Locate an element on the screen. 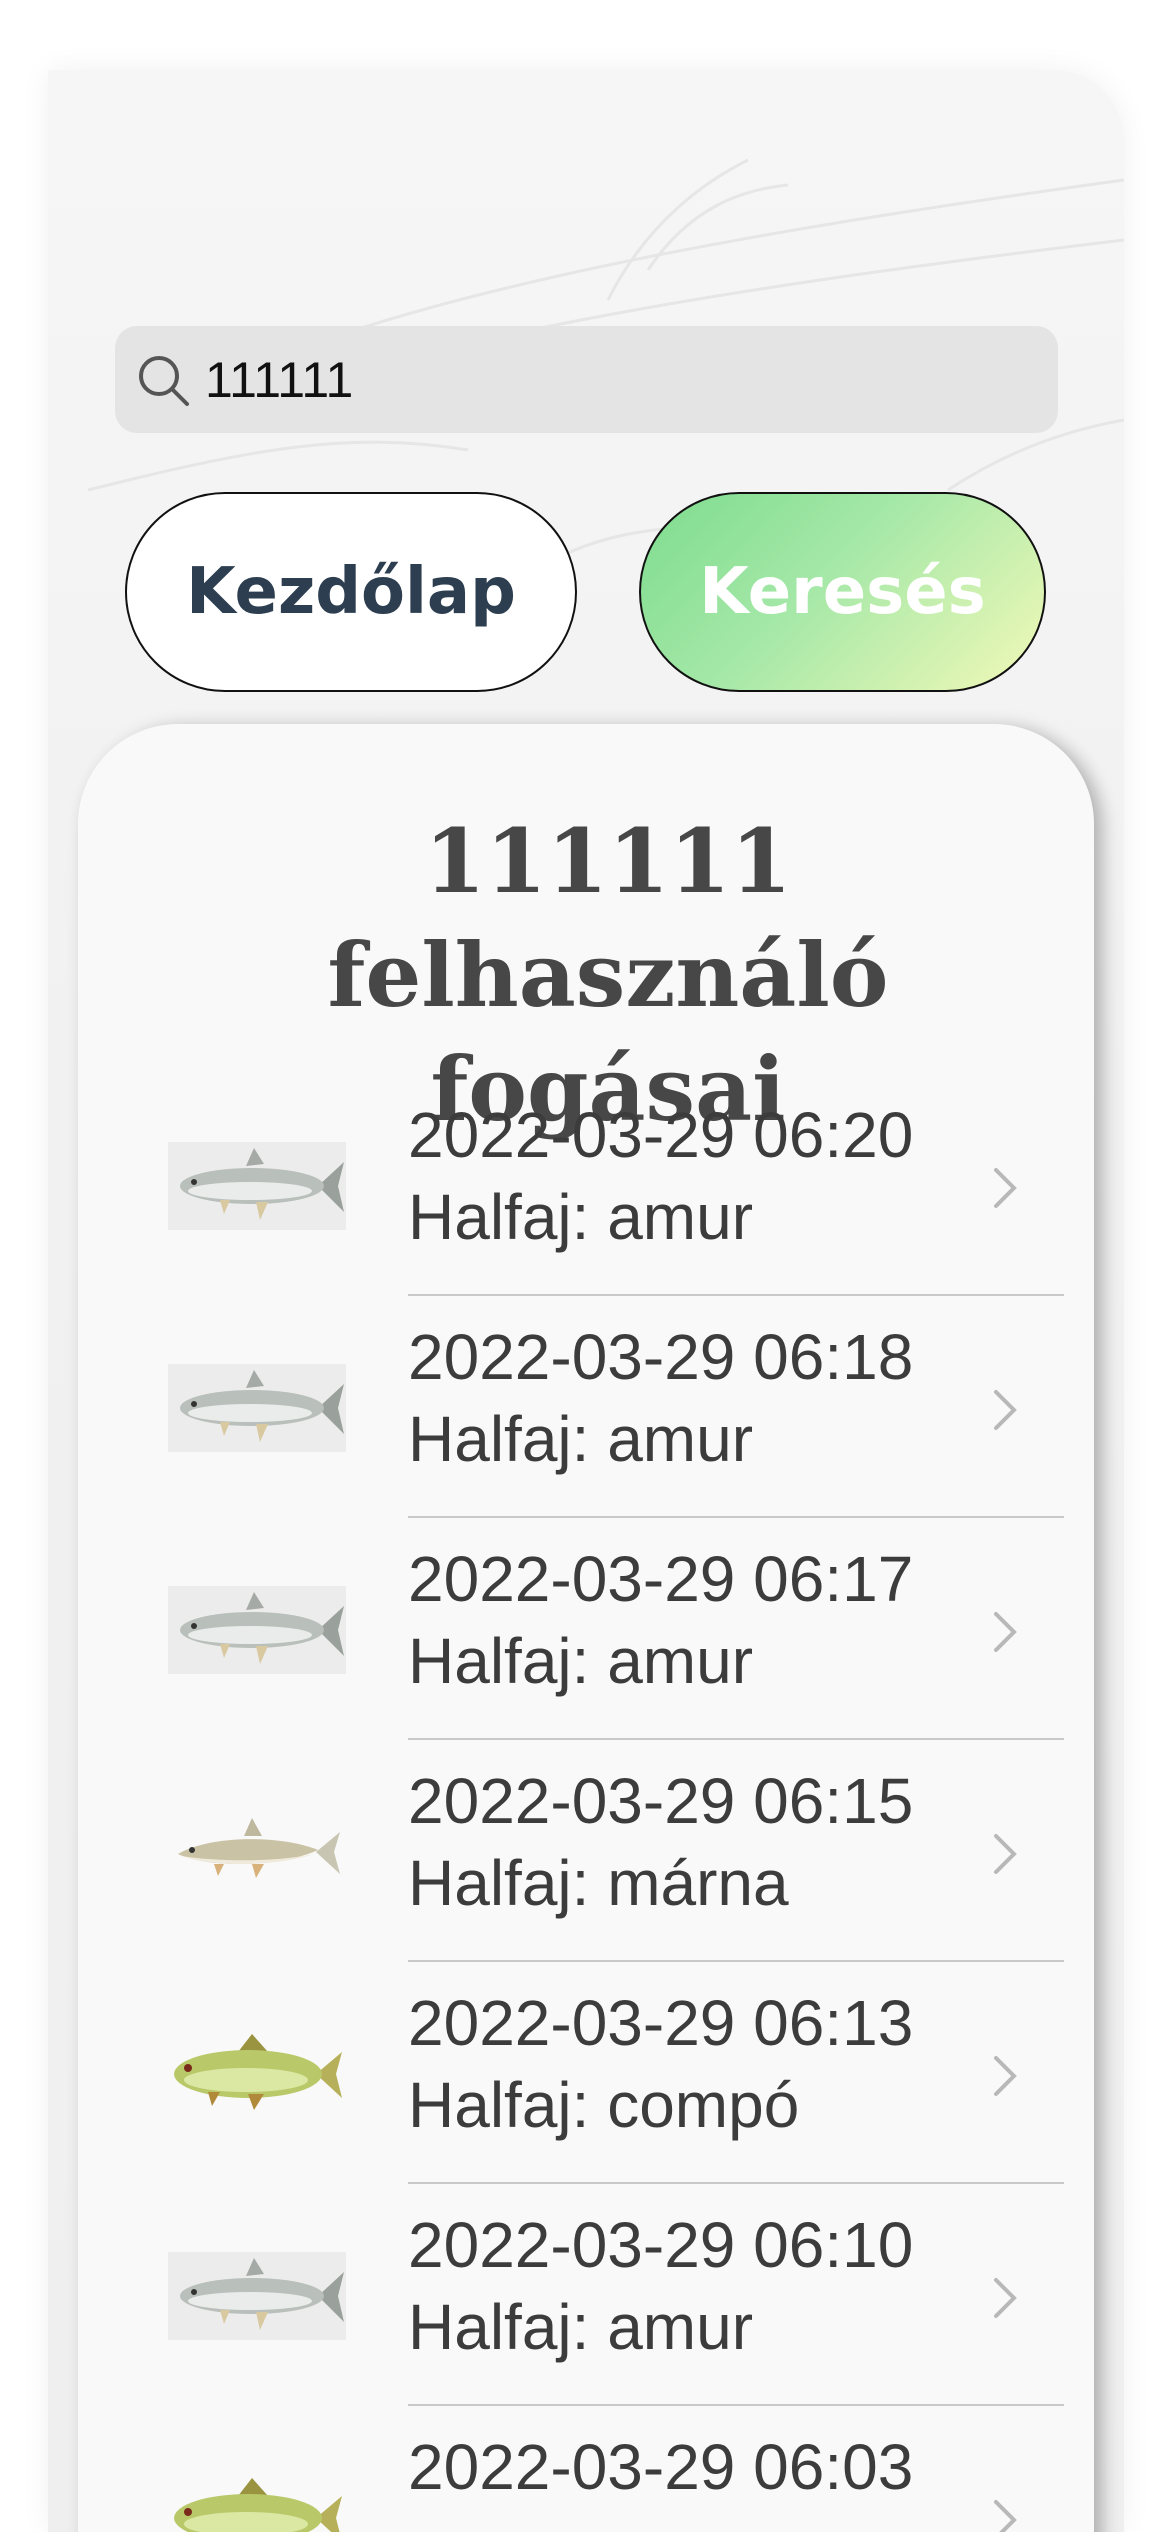 The image size is (1170, 2532). catch-list-item: 2022-03-29 06:13 Halfaj: compó is located at coordinates (586, 2073).